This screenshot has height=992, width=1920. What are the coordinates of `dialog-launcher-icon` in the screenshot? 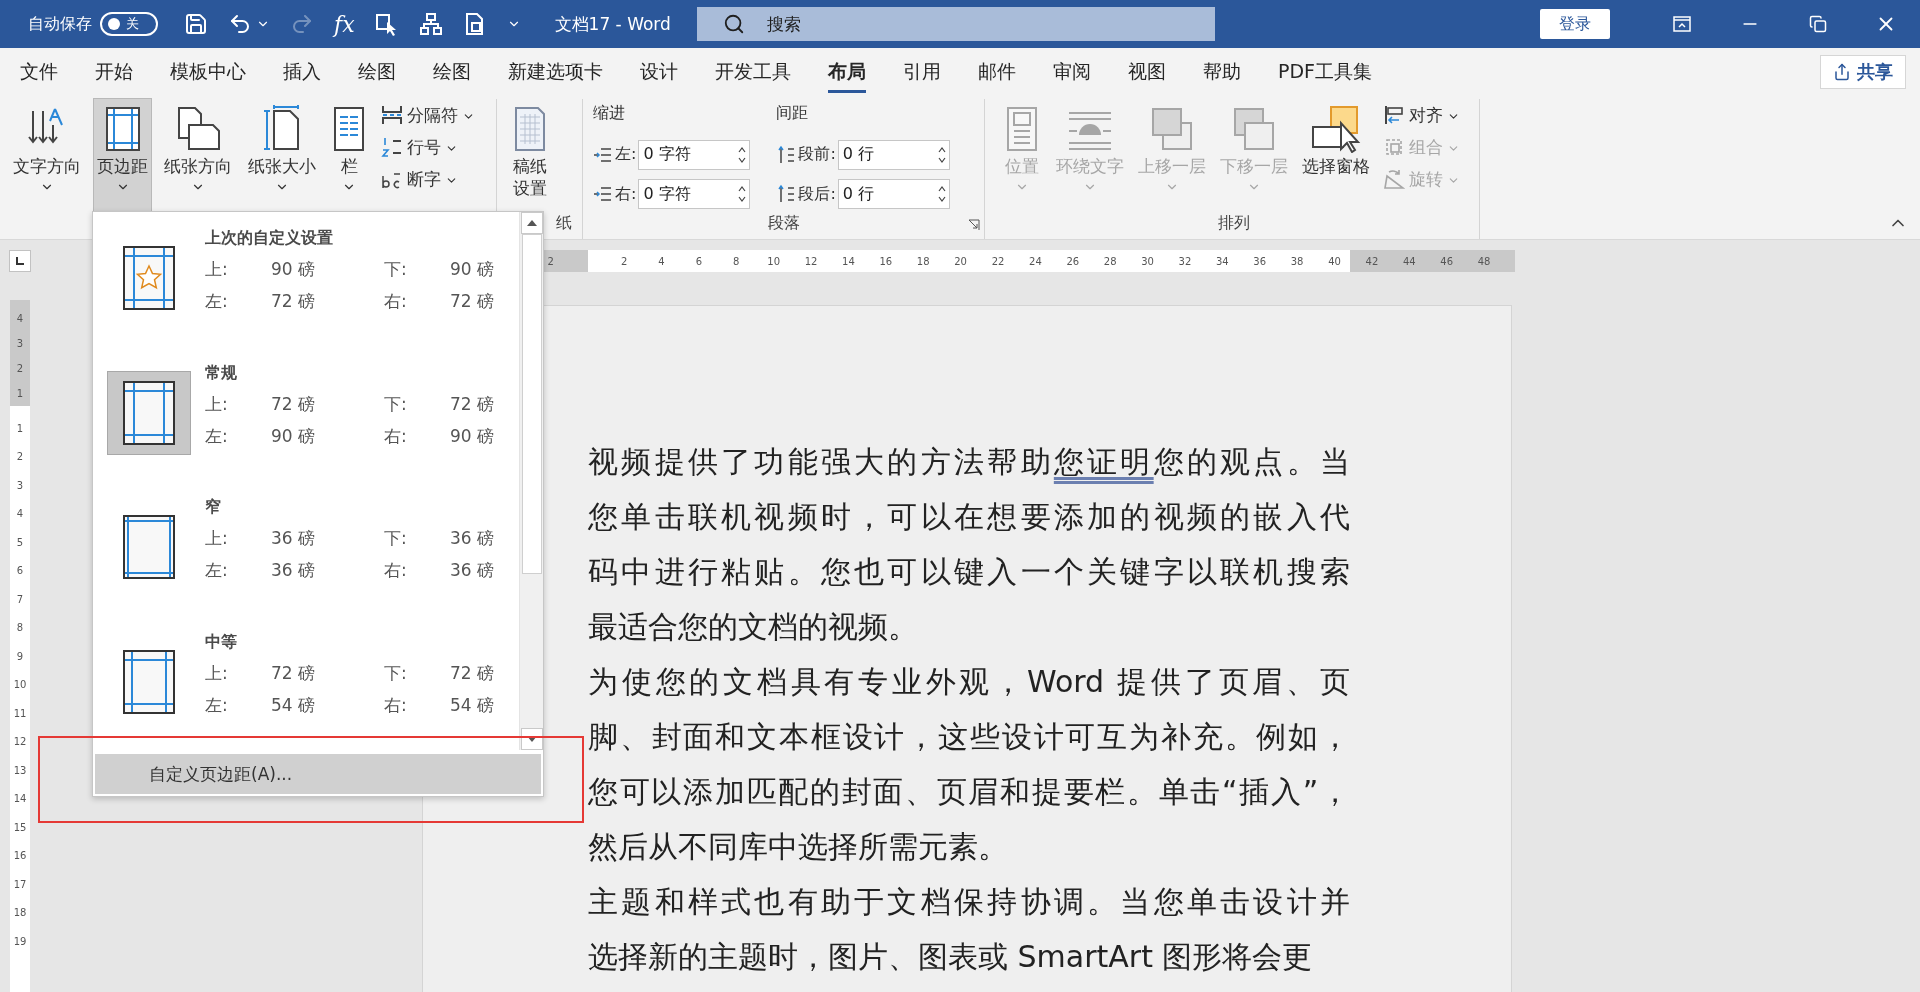 It's located at (974, 225).